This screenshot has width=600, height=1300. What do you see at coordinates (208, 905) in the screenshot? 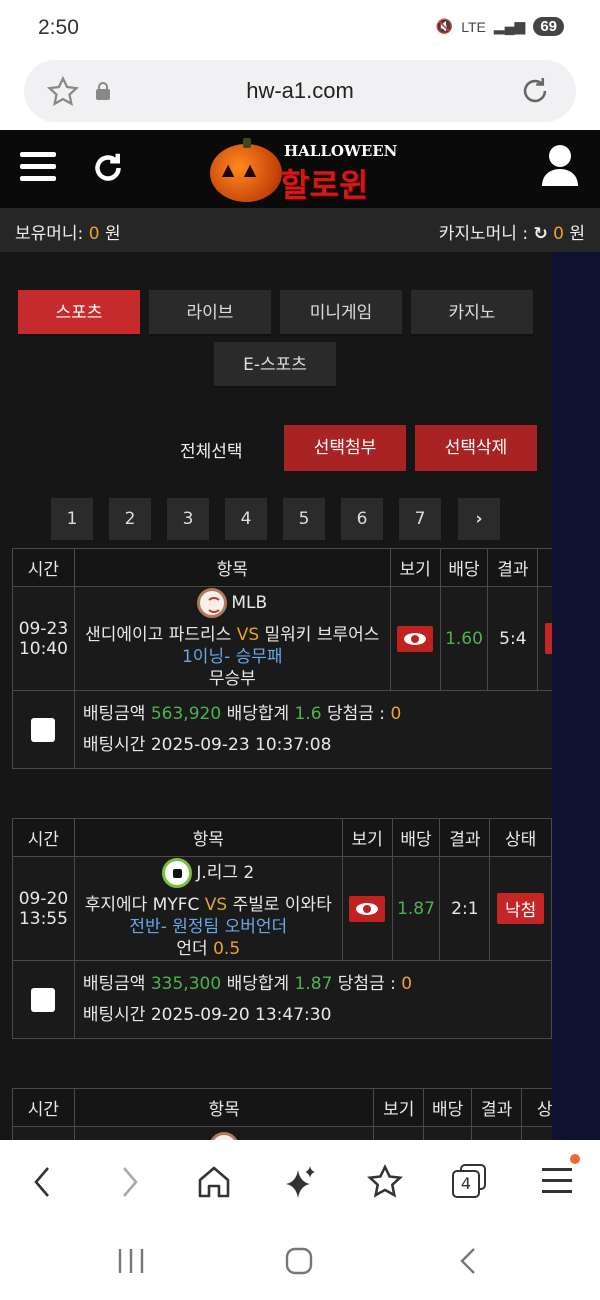
I see `matchup: 후지에다 MYFC VS 주빌로 이와타` at bounding box center [208, 905].